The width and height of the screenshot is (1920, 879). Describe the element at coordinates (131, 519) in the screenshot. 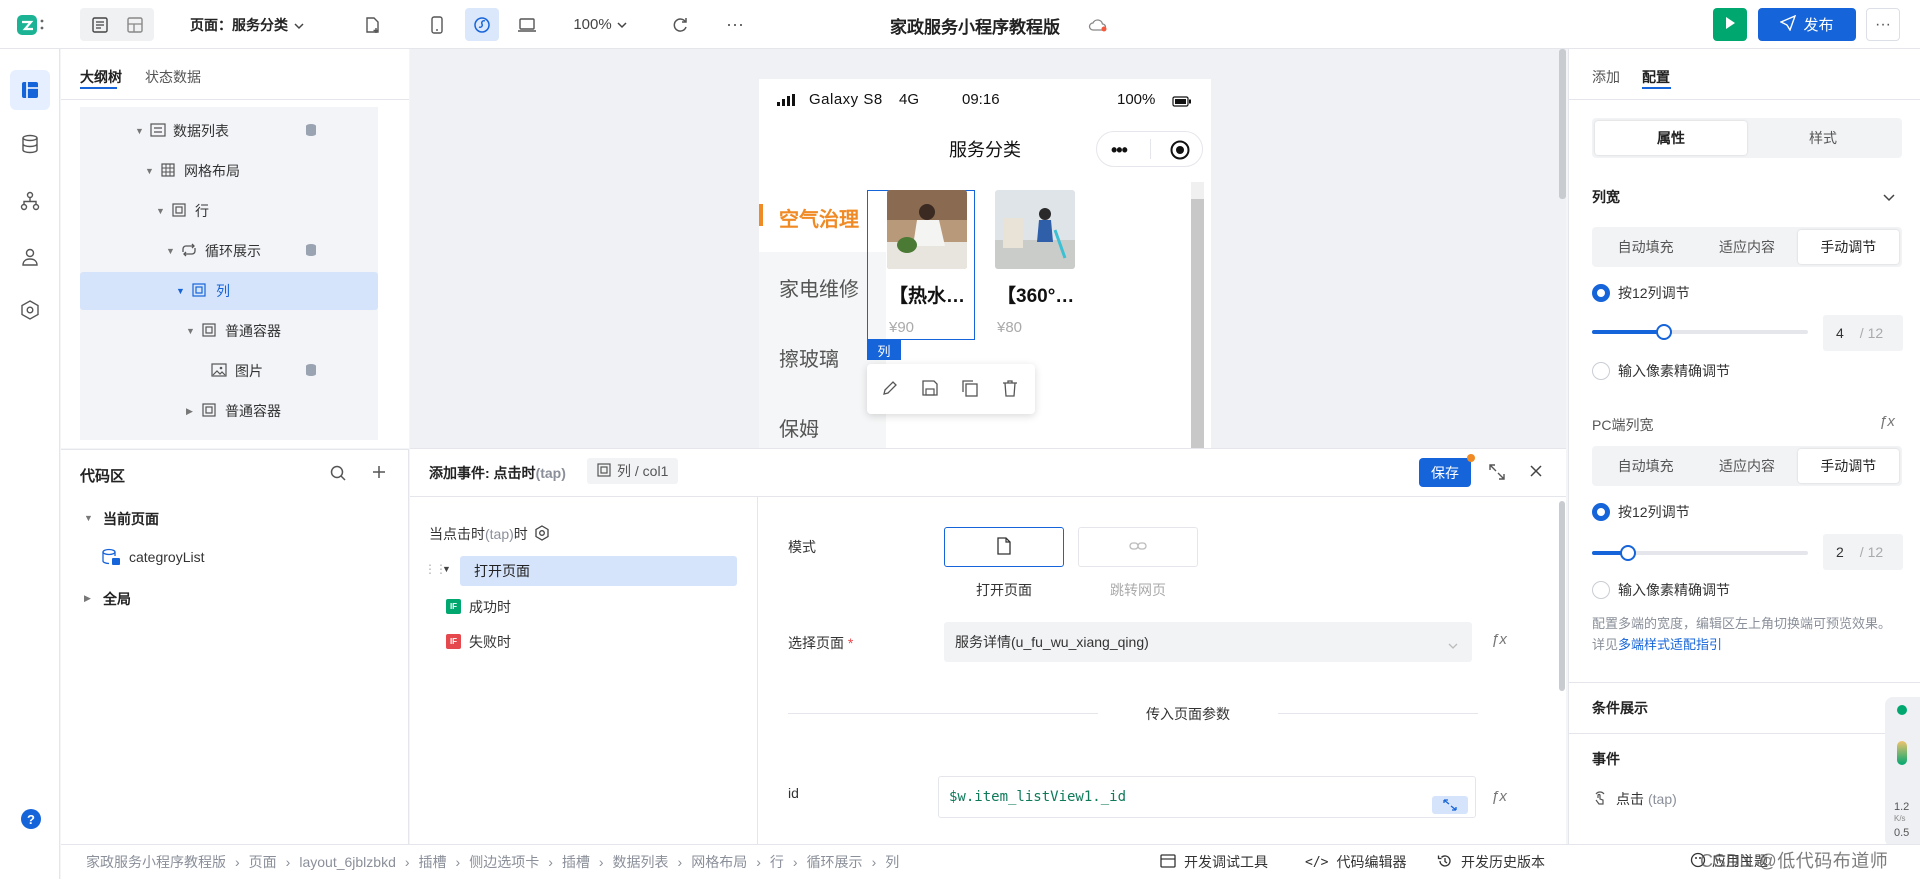

I see `current-page-node: 当前页面` at that location.